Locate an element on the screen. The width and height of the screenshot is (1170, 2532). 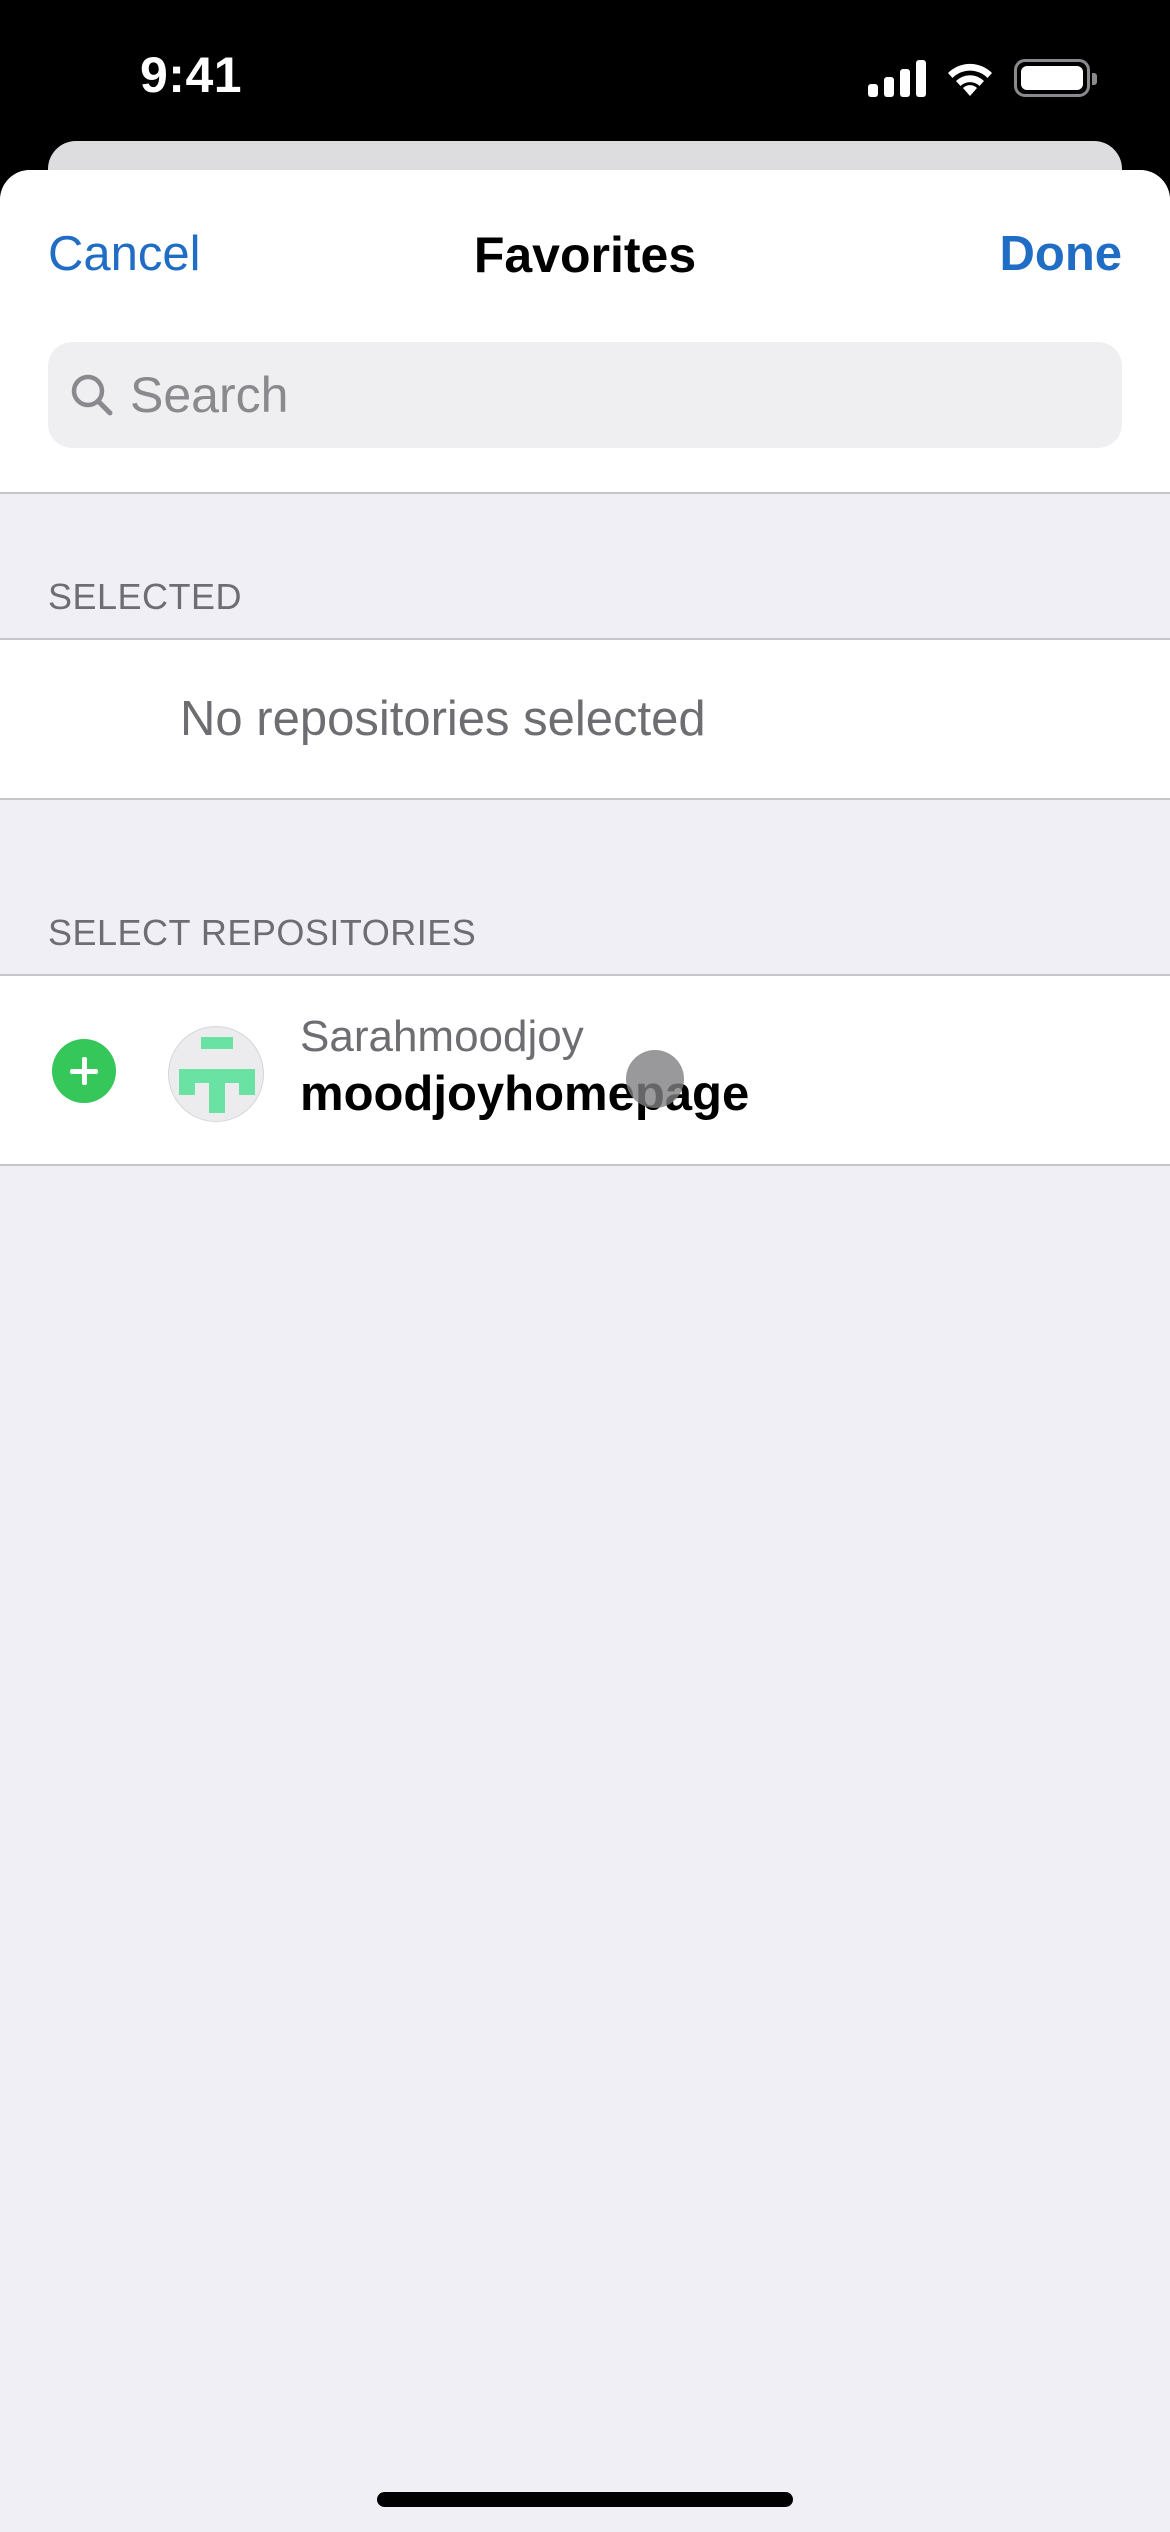
selected-list: No repositories selected is located at coordinates (585, 719).